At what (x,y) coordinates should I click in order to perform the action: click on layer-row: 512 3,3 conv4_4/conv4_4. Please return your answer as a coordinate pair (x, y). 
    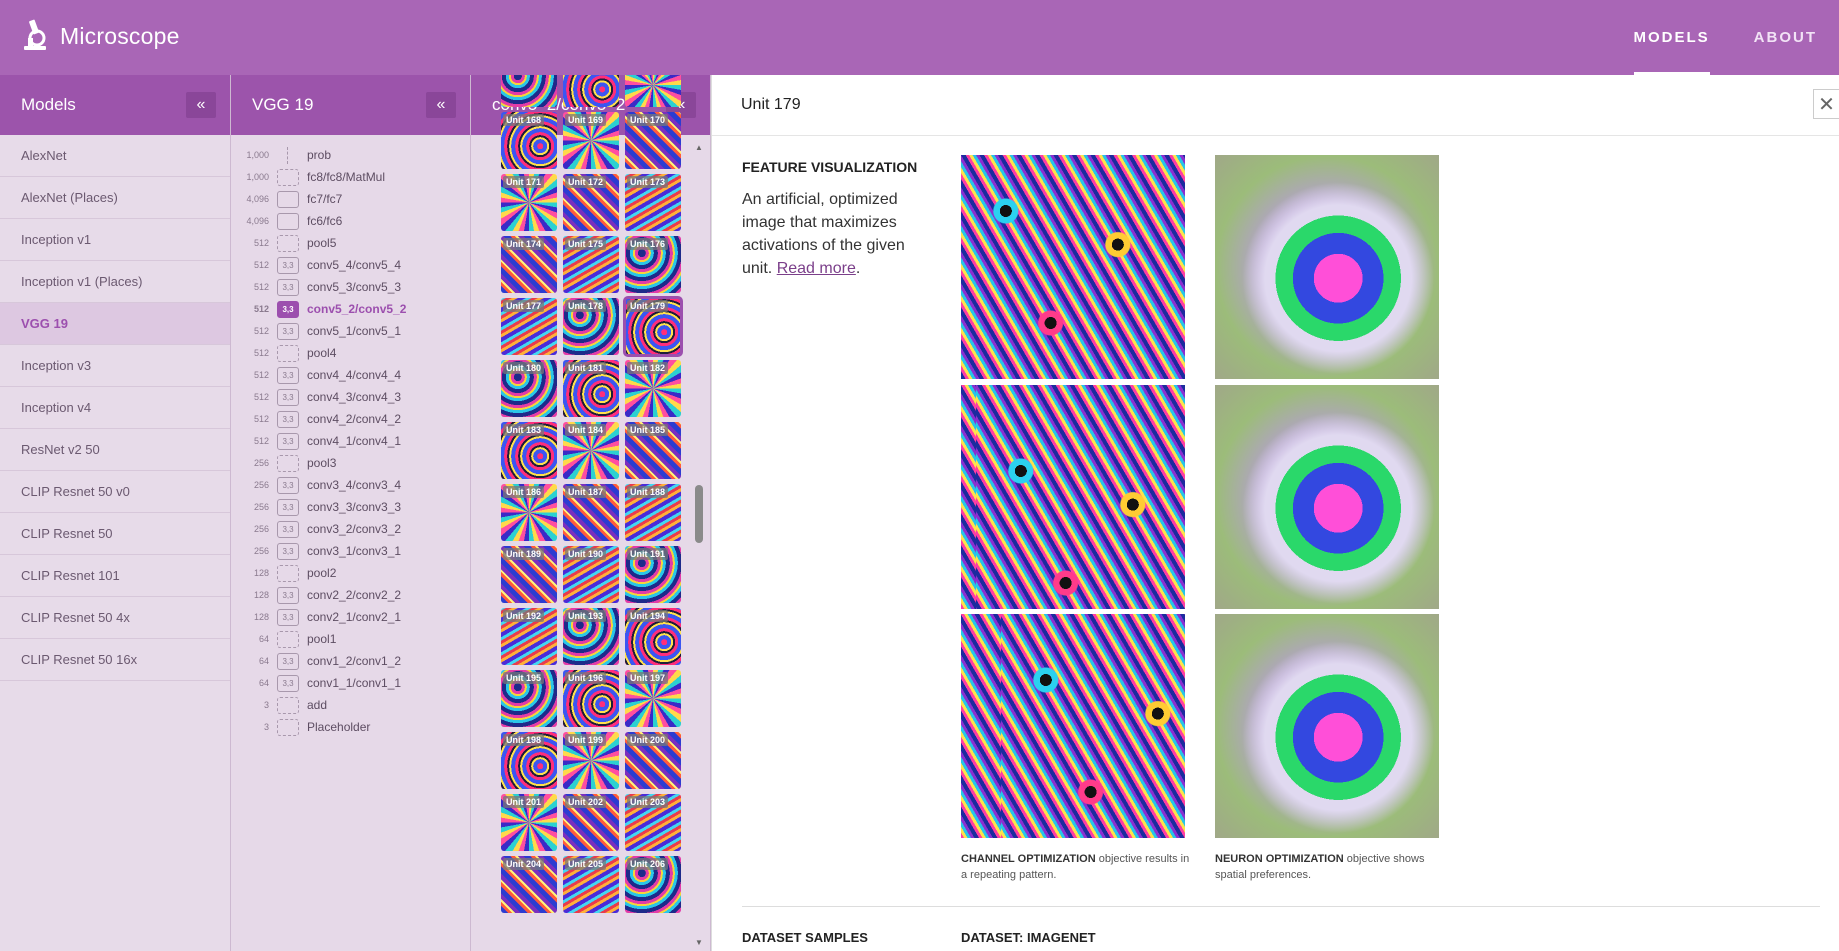
    Looking at the image, I should click on (350, 375).